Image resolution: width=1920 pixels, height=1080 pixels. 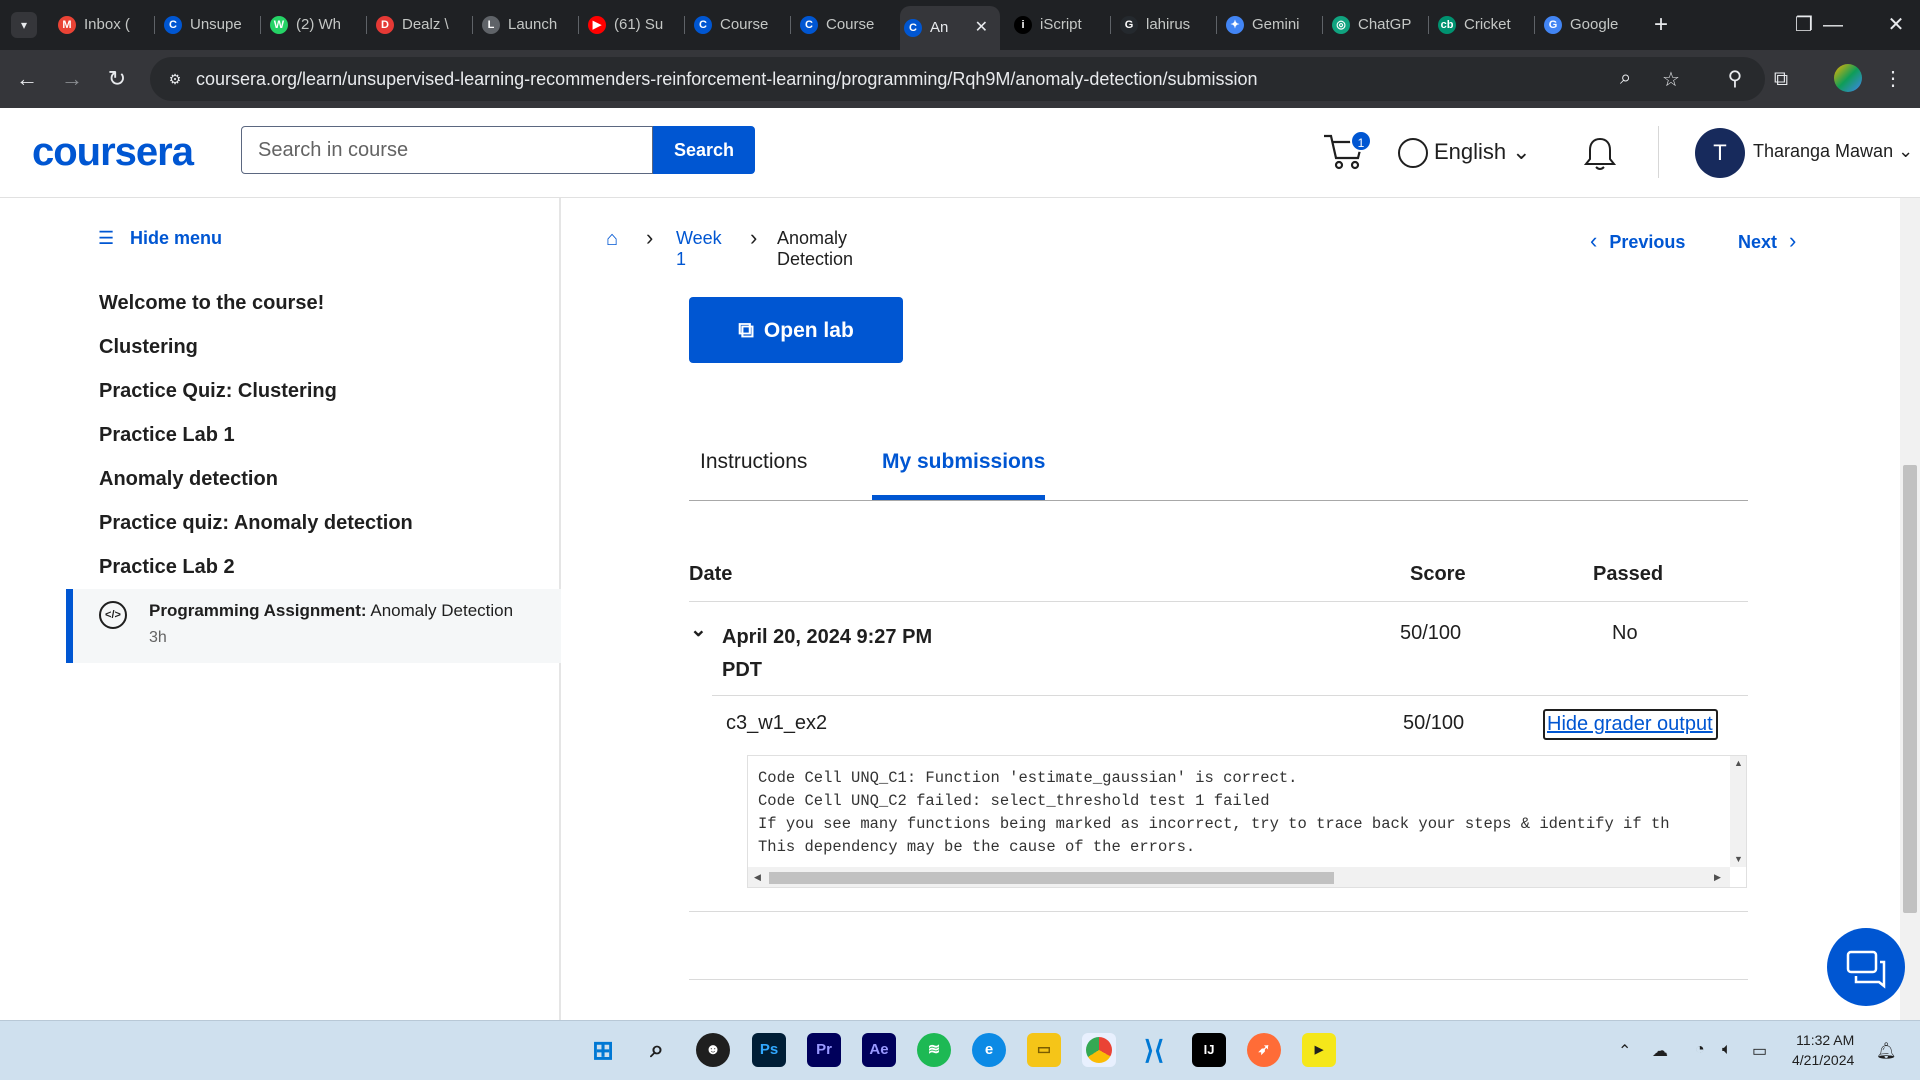 I want to click on search-button: Search, so click(x=704, y=150).